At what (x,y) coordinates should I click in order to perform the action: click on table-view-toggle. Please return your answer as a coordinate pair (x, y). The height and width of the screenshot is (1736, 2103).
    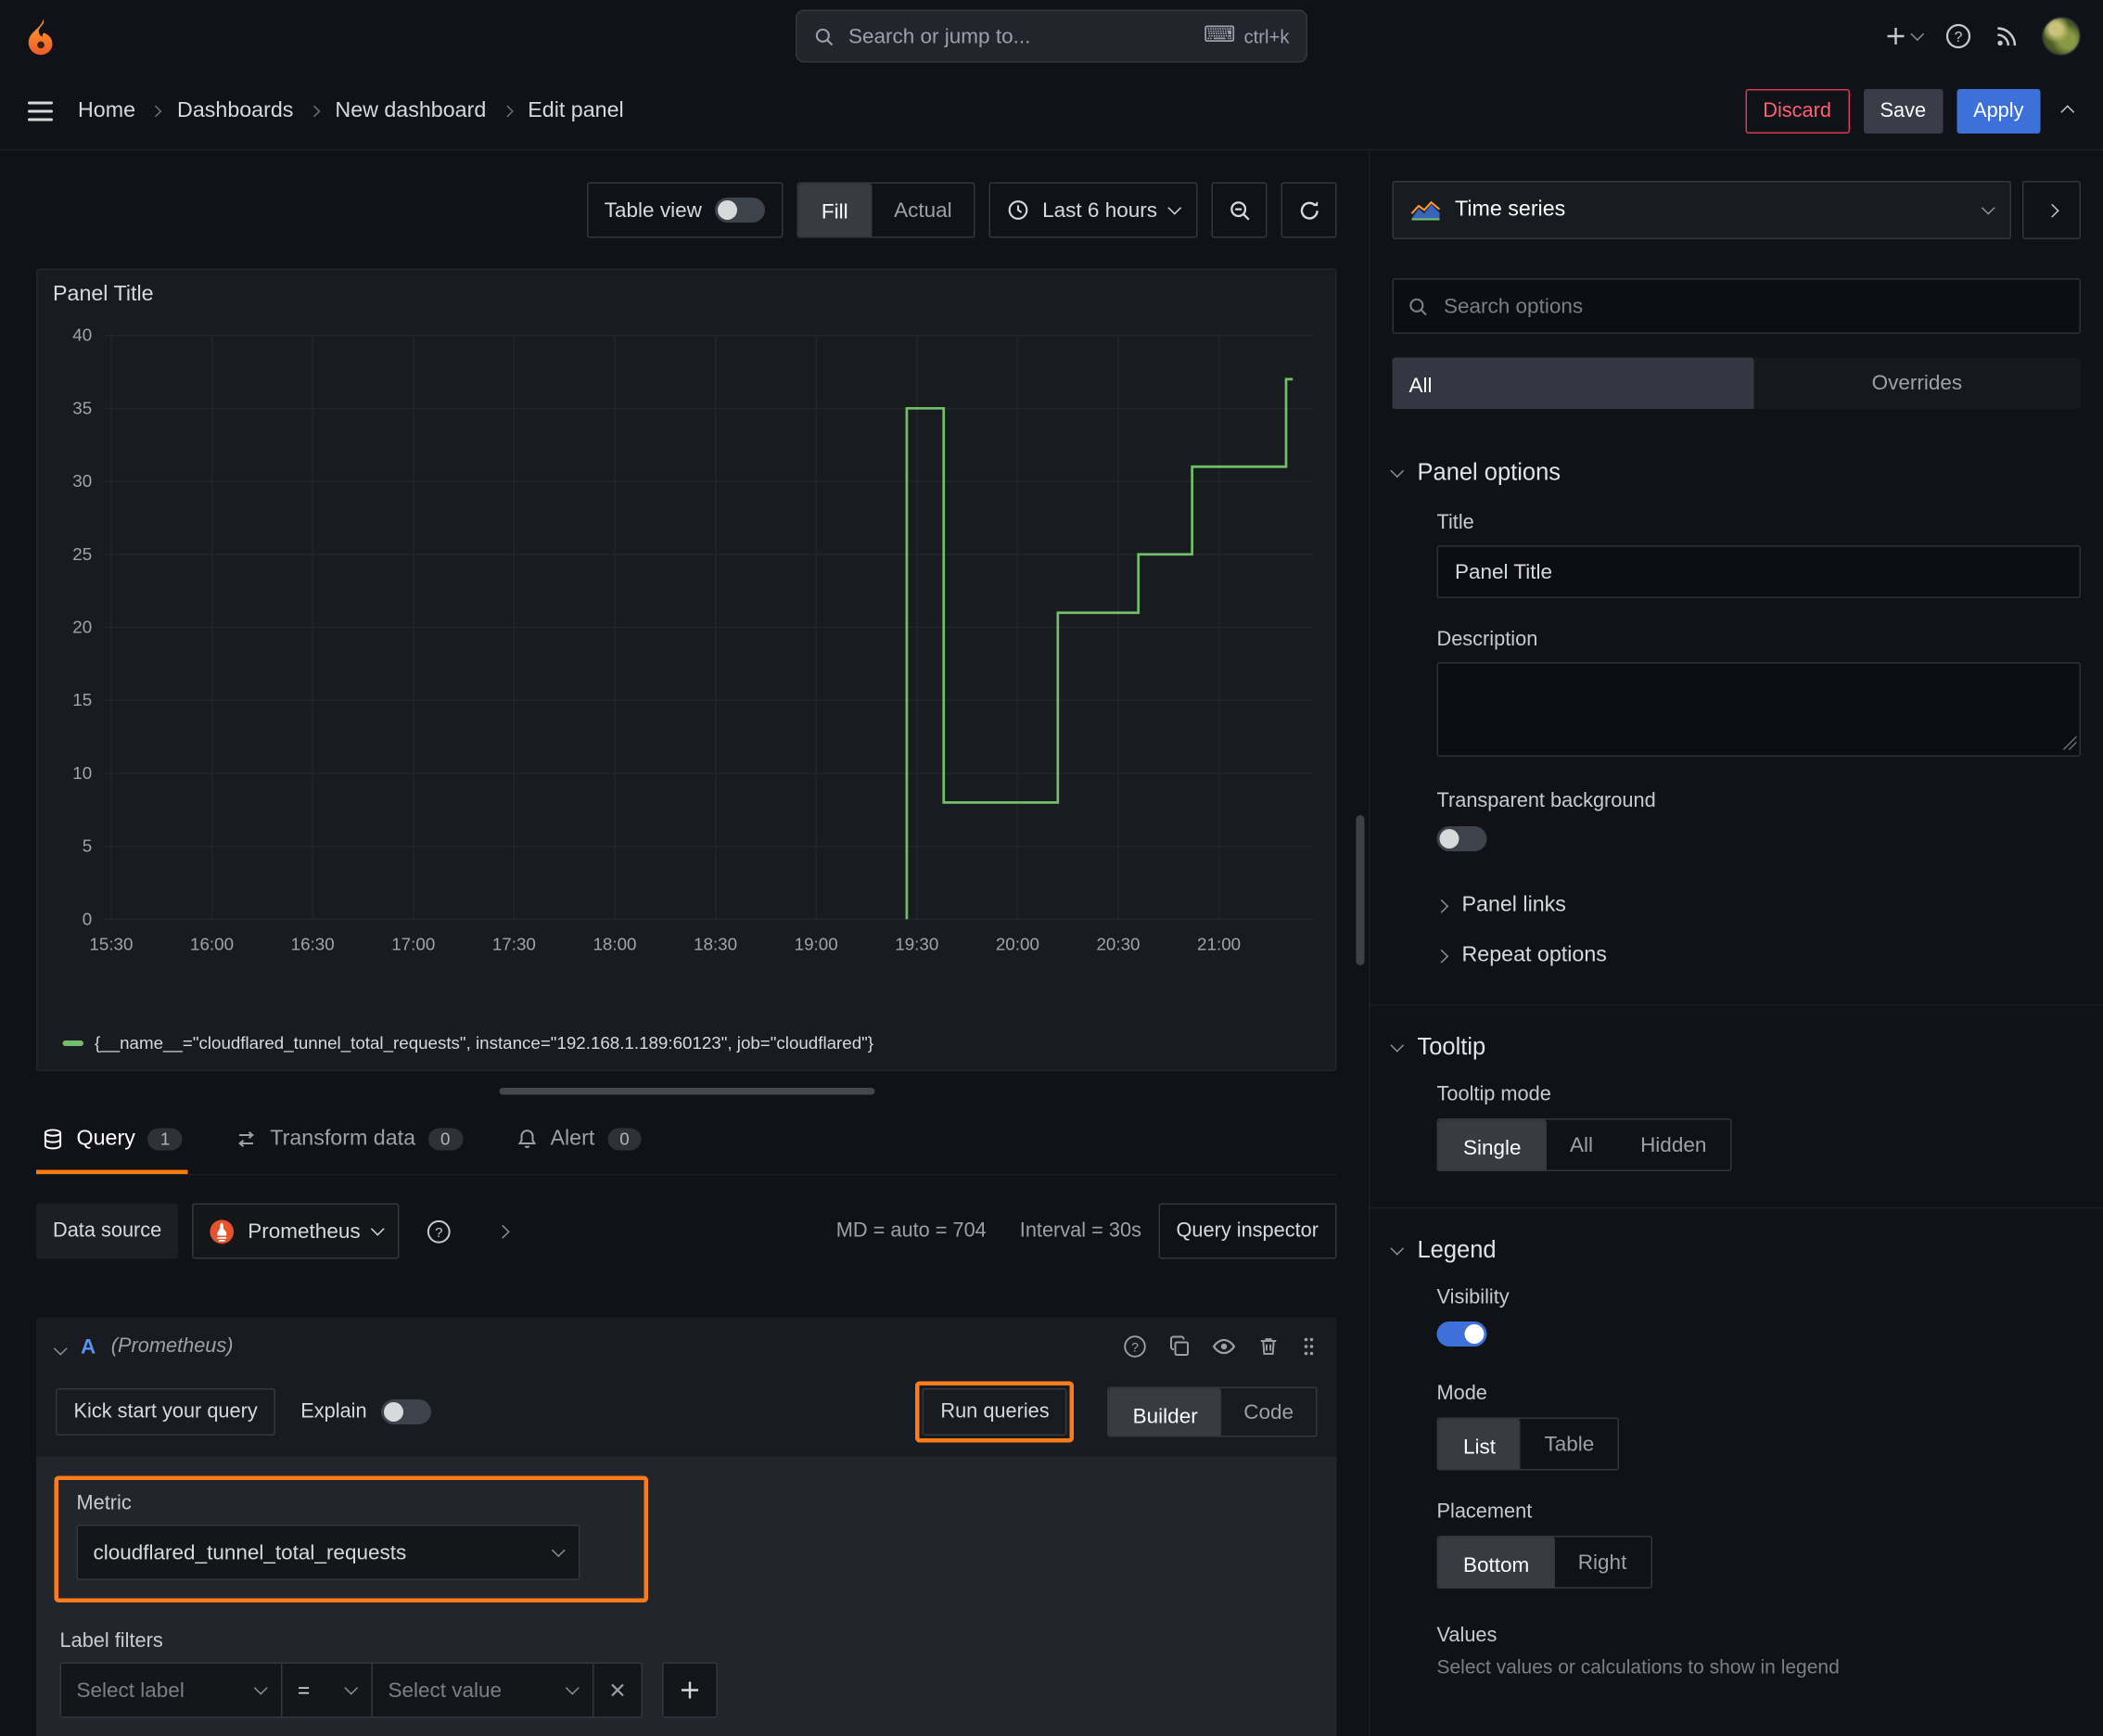
    Looking at the image, I should click on (739, 210).